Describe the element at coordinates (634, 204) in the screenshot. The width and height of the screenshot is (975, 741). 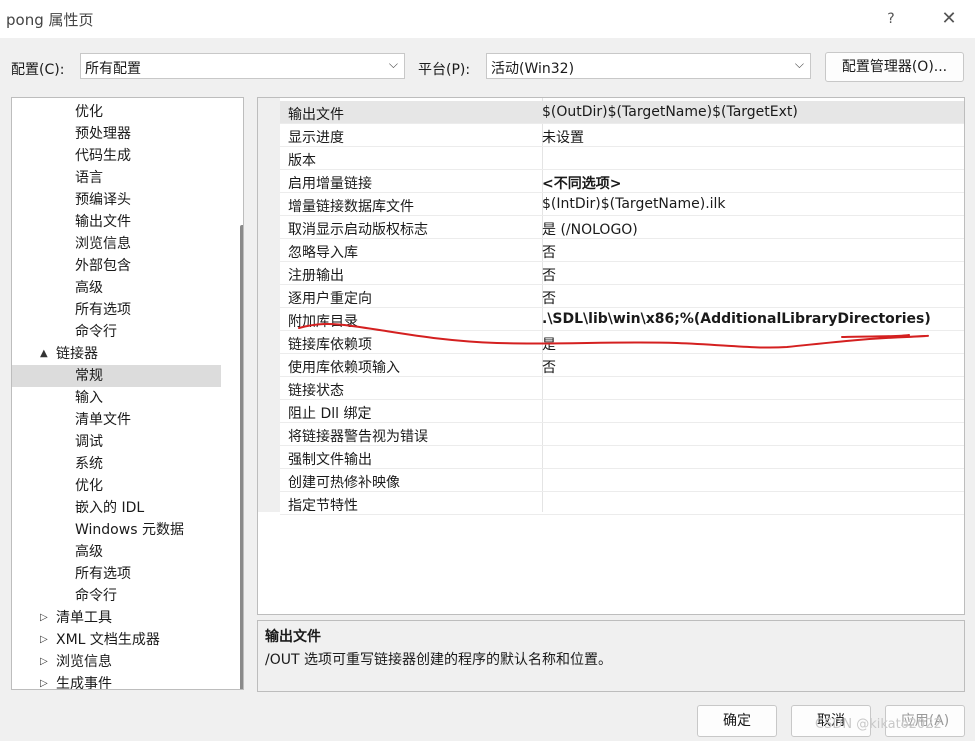
I see `property-value: $(IntDir)$(TargetName).ilk` at that location.